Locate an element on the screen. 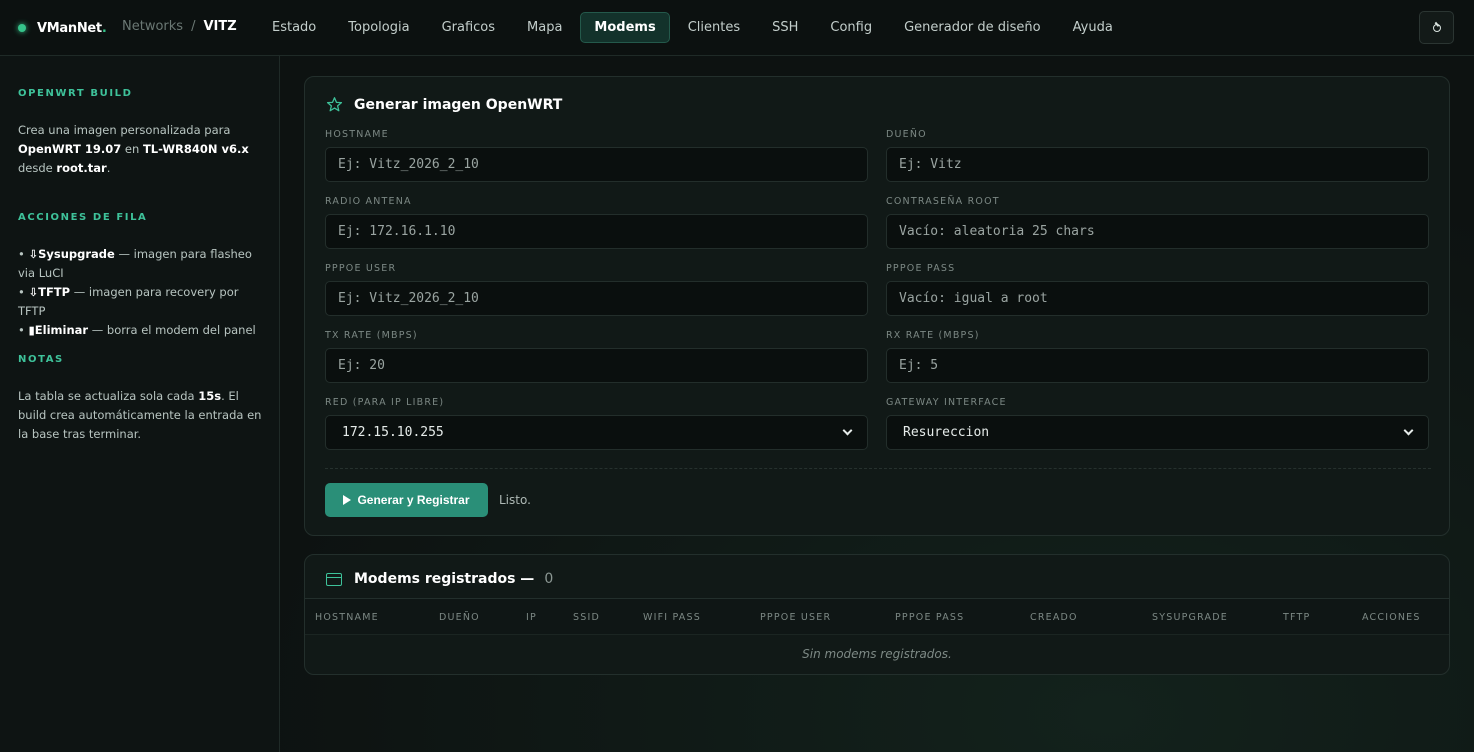 The width and height of the screenshot is (1474, 752). col-pppoe-pass: PPPOE PASS is located at coordinates (929, 617).